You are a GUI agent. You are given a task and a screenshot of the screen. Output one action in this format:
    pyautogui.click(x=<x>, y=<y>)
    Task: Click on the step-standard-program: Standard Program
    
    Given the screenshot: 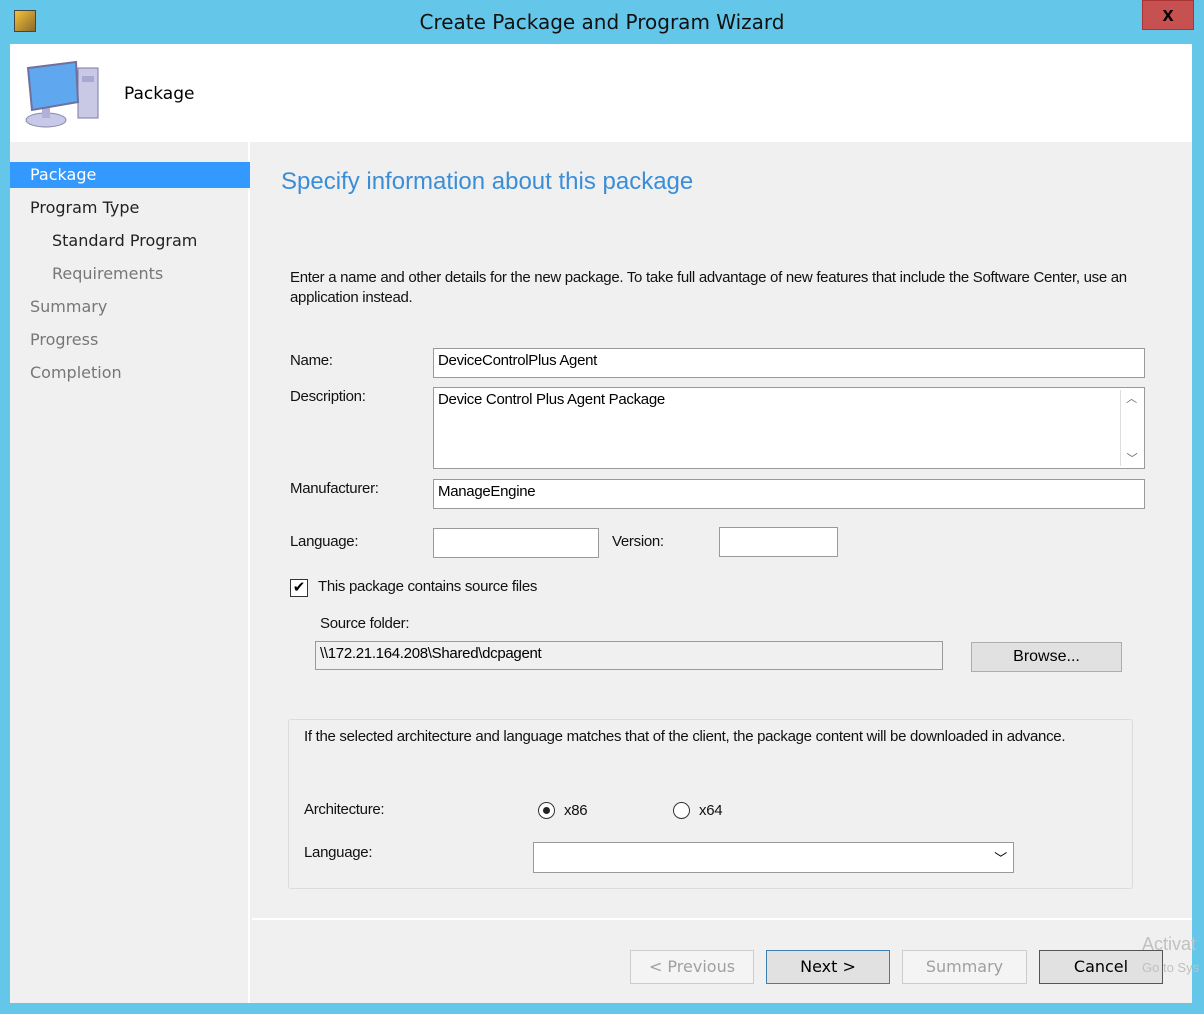 What is the action you would take?
    pyautogui.click(x=125, y=240)
    